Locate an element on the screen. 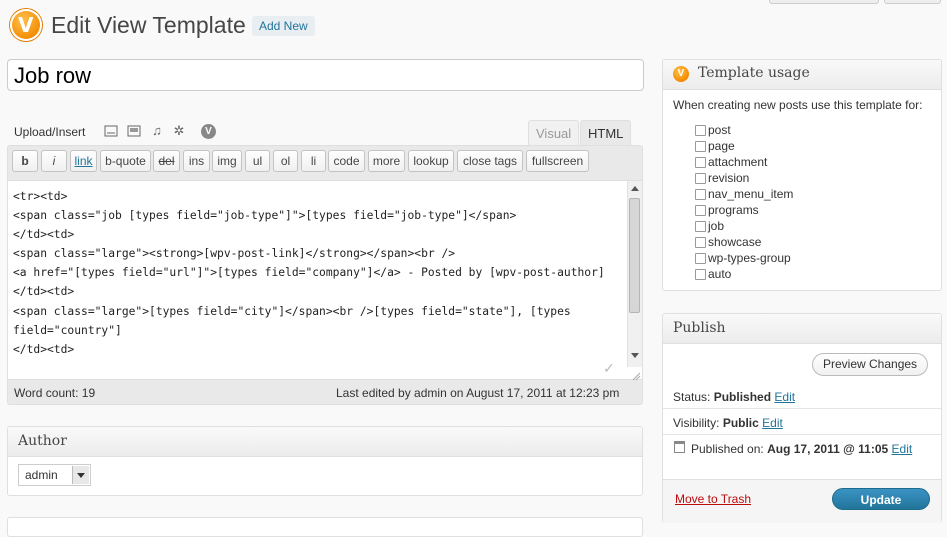 The image size is (947, 537). post-type-label: page is located at coordinates (721, 146).